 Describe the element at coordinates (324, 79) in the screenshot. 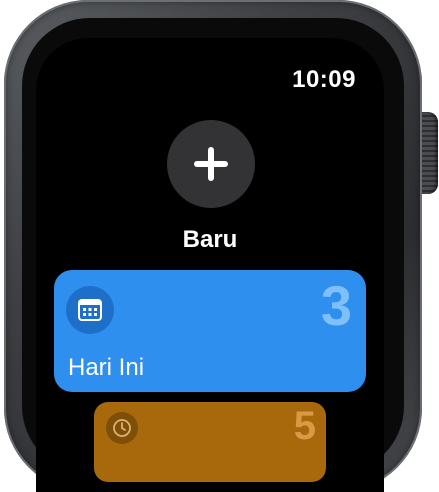

I see `status-time: 10:09` at that location.